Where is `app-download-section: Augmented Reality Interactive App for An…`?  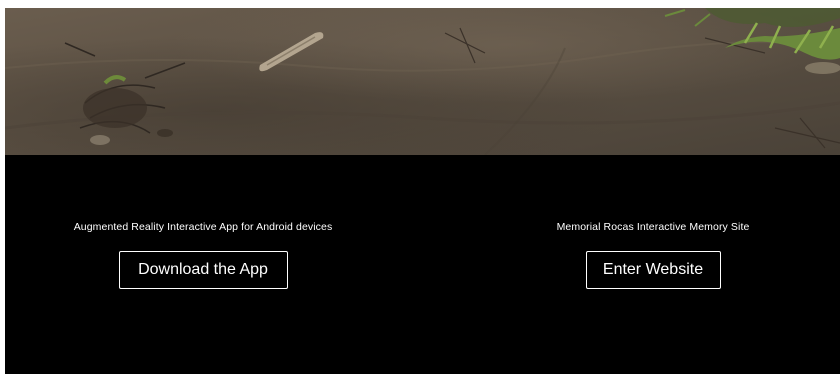 app-download-section: Augmented Reality Interactive App for An… is located at coordinates (203, 254).